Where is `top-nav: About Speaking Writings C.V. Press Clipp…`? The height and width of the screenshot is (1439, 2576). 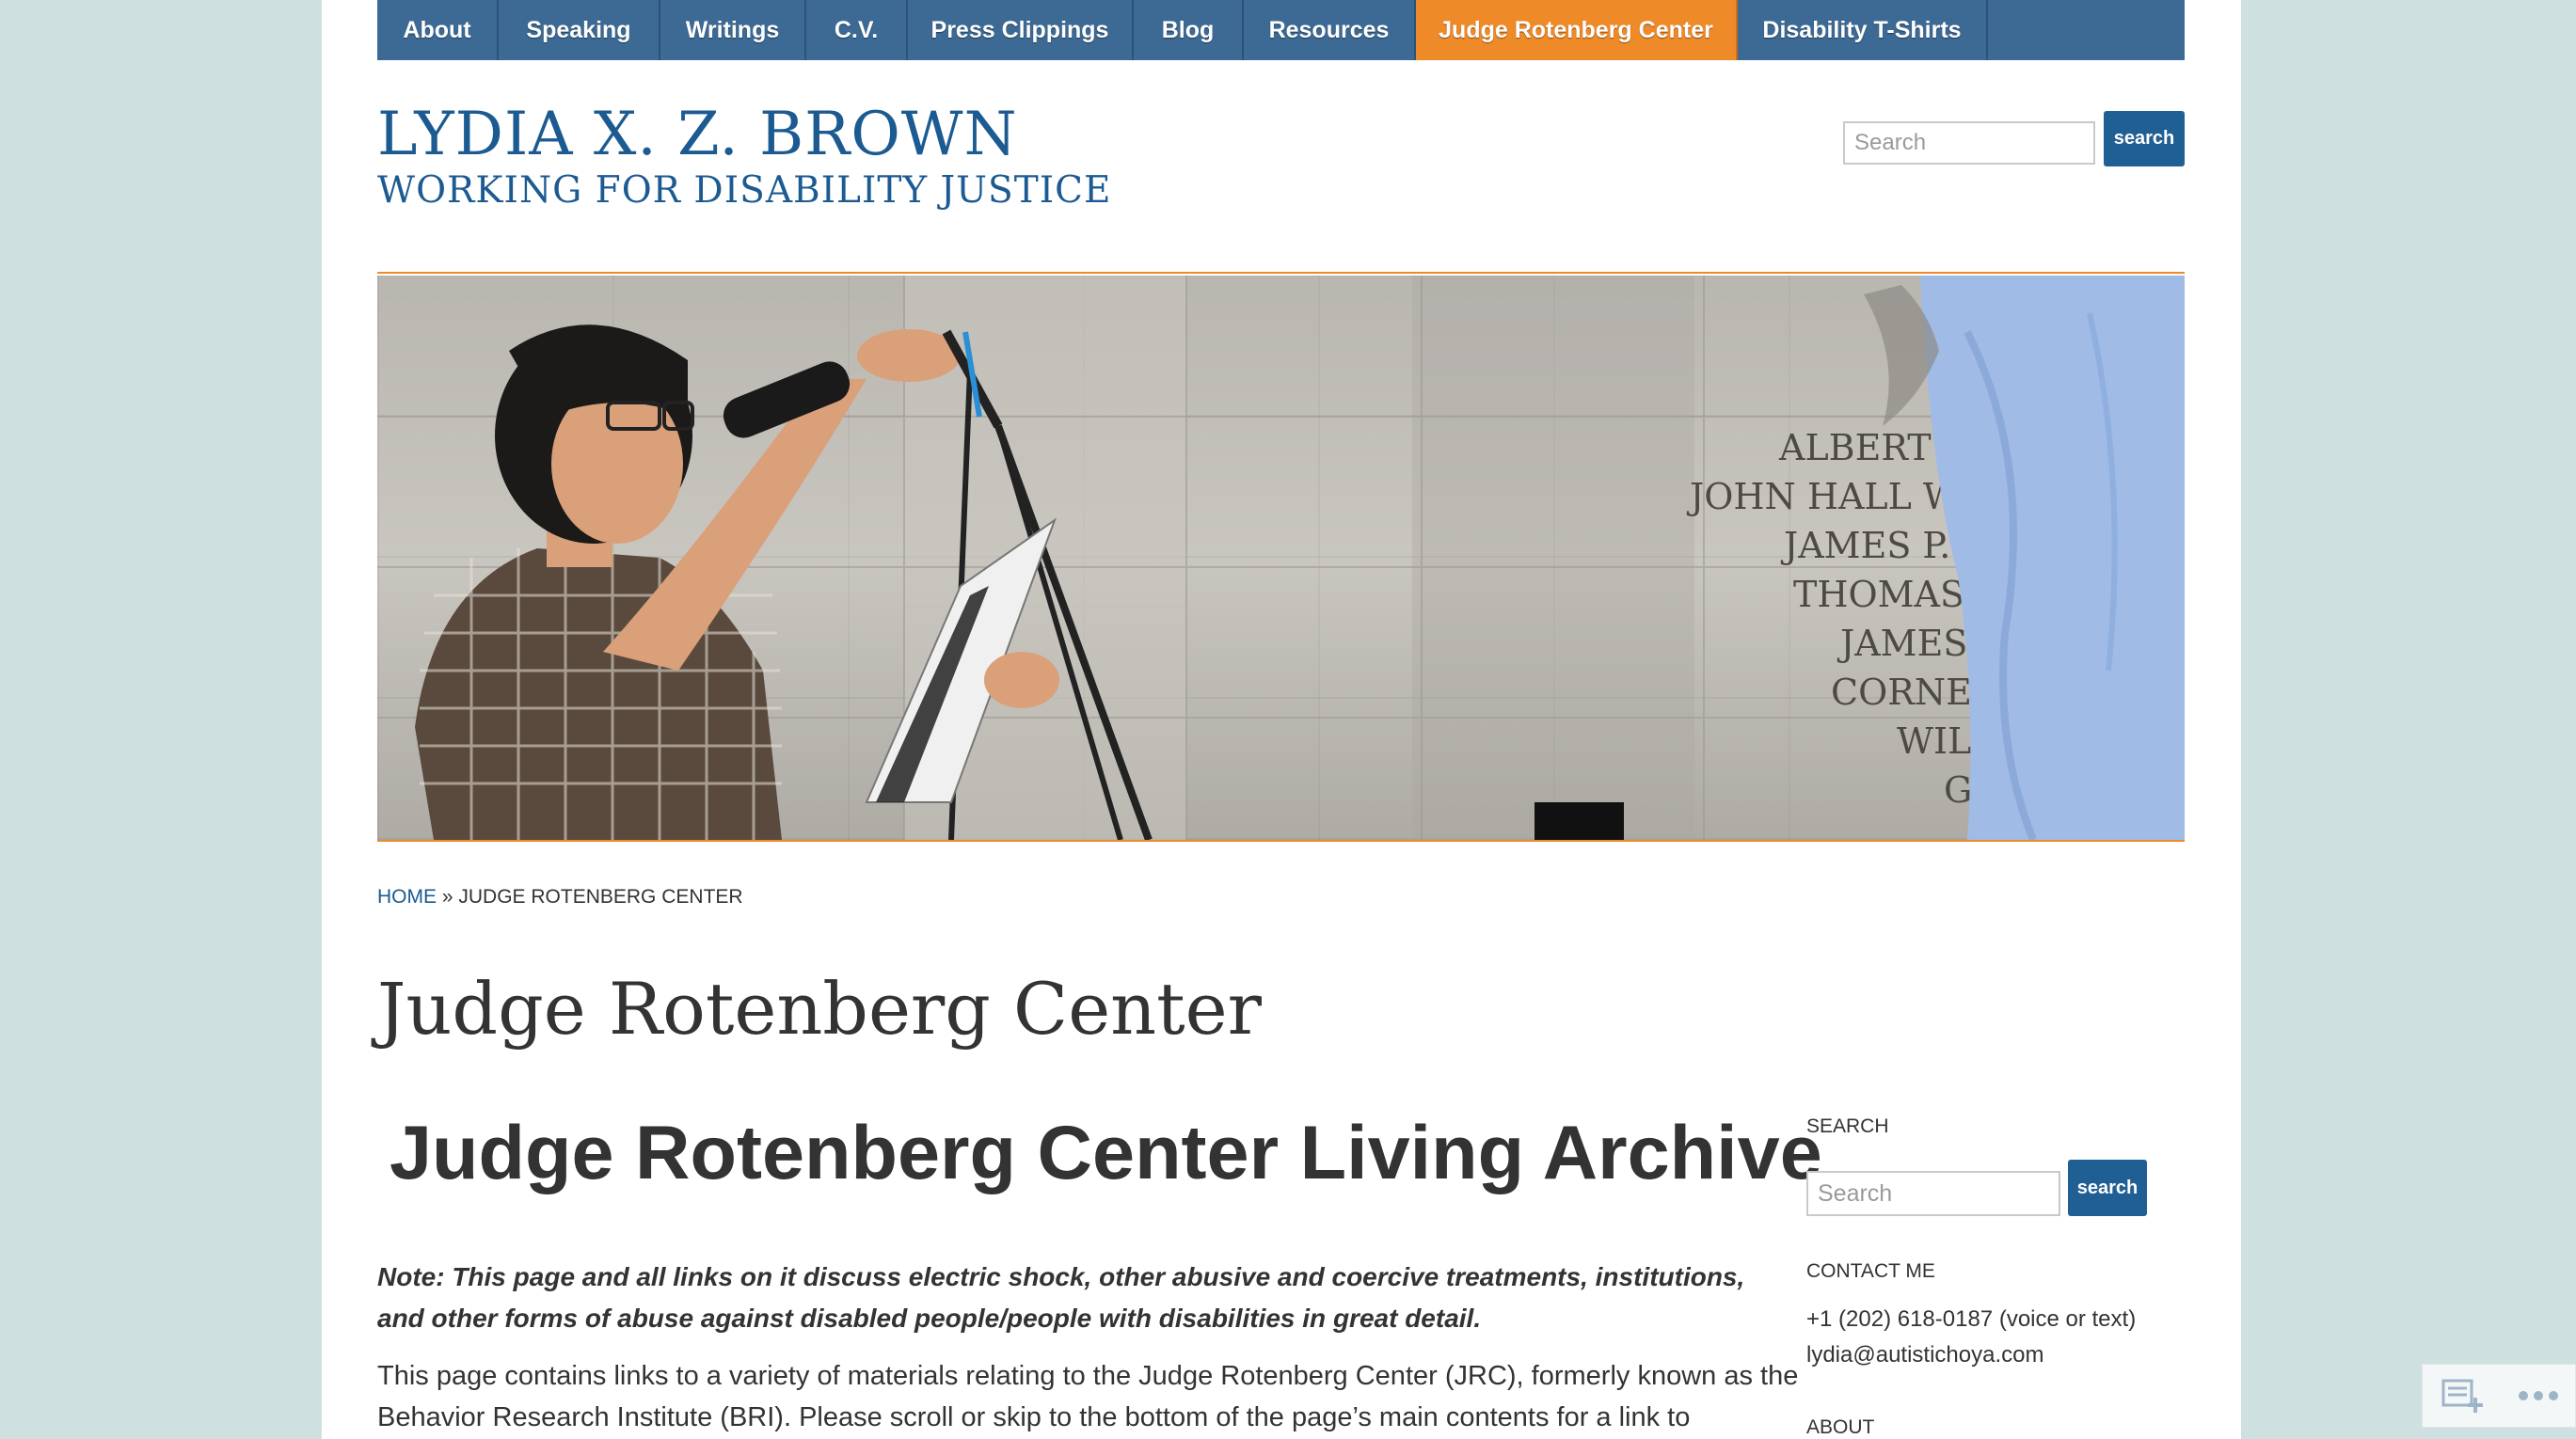 top-nav: About Speaking Writings C.V. Press Clipp… is located at coordinates (1281, 30).